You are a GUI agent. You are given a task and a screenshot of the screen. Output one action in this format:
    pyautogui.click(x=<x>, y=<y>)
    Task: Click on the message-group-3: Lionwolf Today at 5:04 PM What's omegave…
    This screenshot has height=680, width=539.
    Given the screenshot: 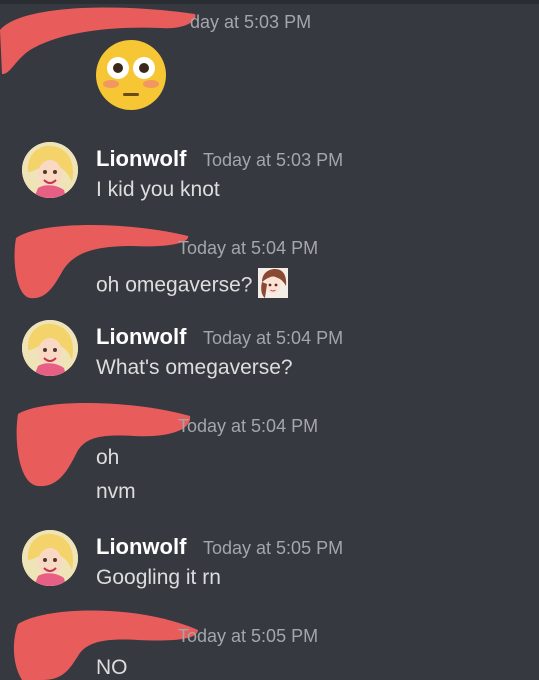 What is the action you would take?
    pyautogui.click(x=269, y=355)
    